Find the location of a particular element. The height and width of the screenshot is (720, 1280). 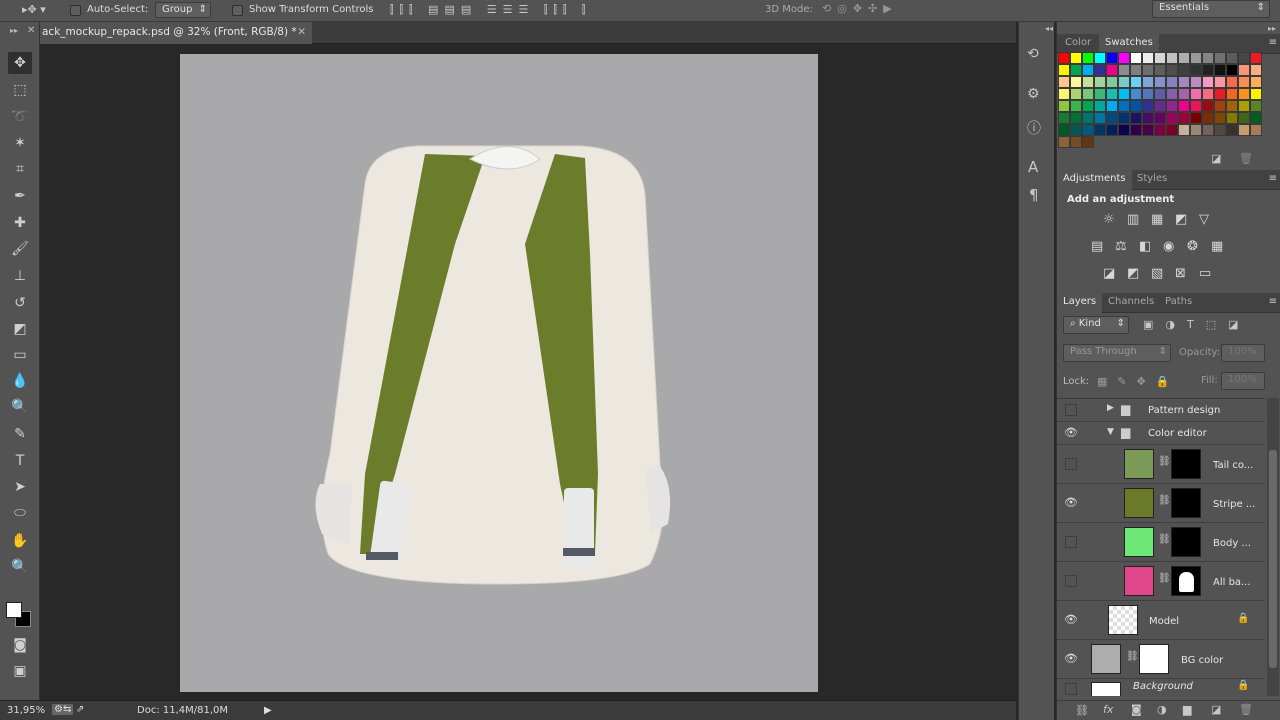

color-balance-icon: ◧ is located at coordinates (1145, 246).